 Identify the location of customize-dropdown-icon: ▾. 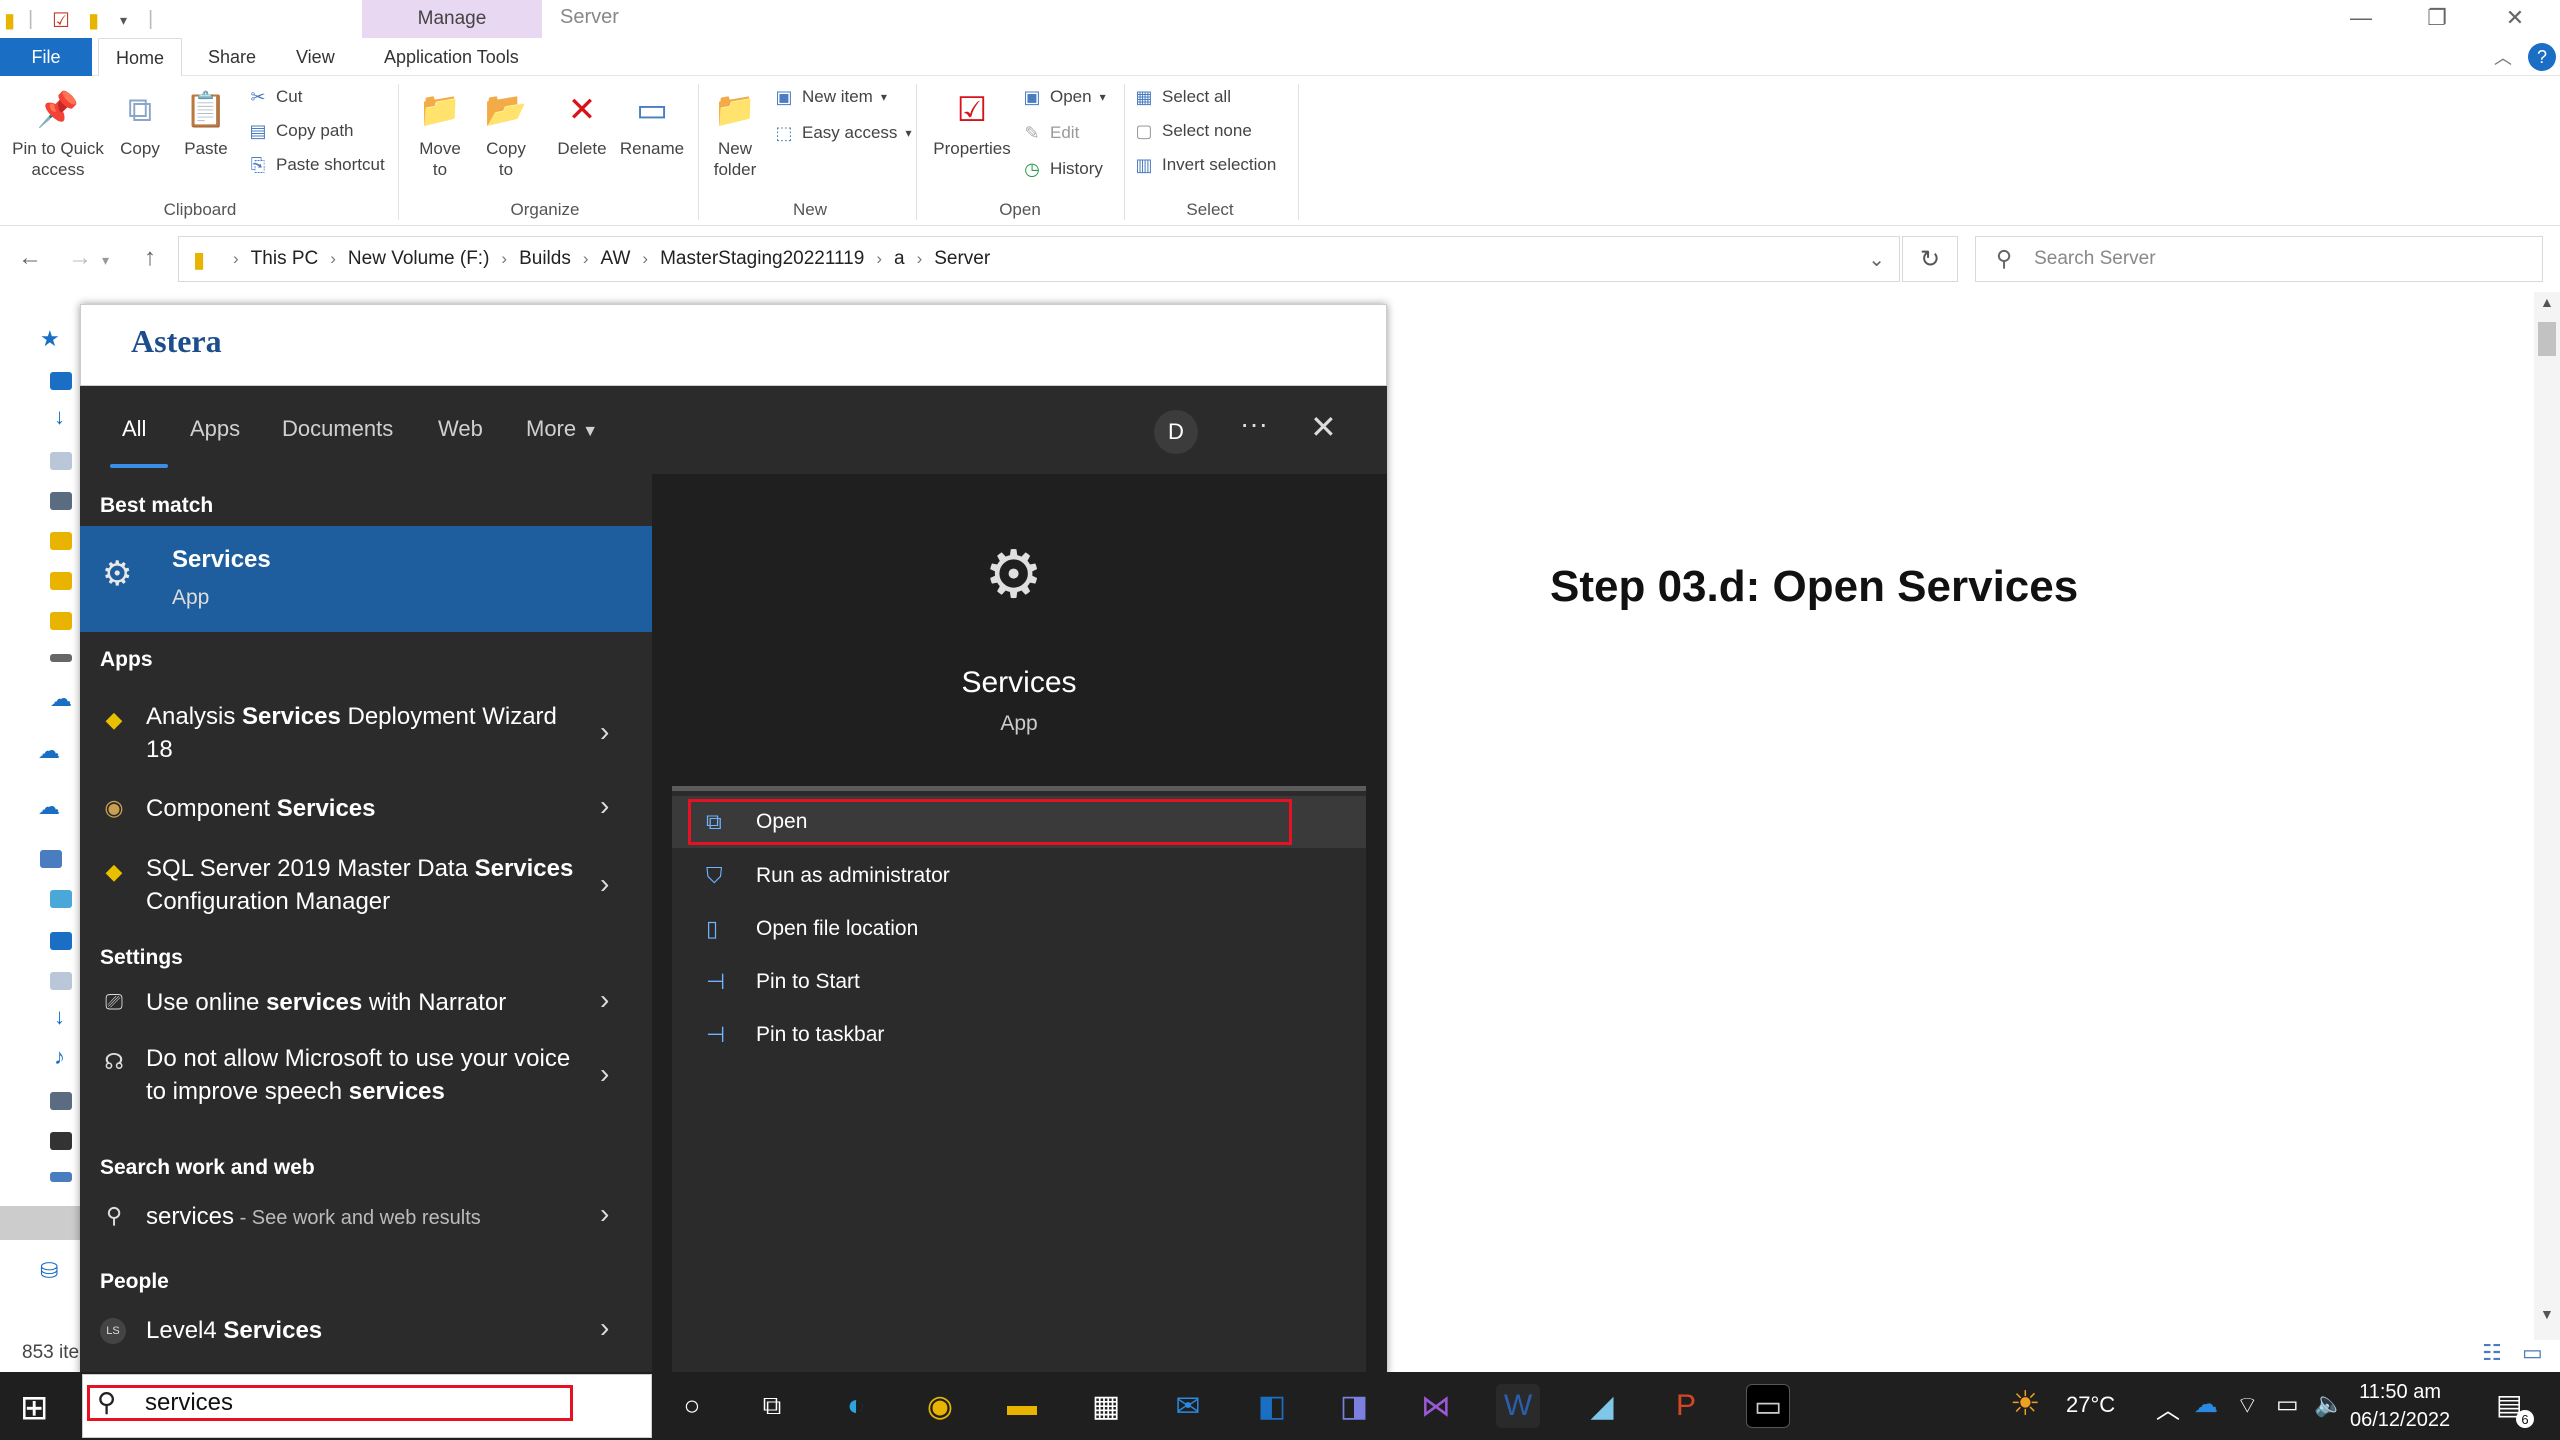
(123, 20).